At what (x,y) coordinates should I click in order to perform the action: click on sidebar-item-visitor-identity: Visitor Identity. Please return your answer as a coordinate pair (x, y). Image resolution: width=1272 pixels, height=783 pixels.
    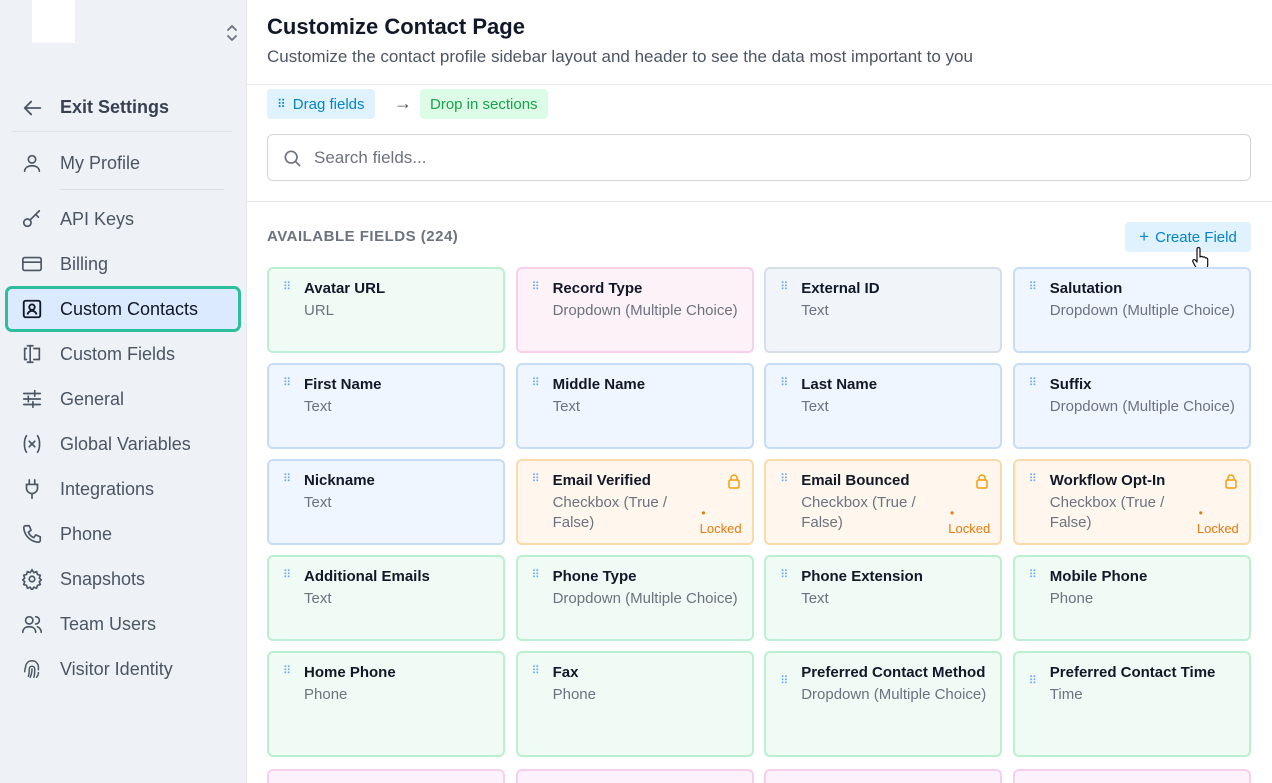
    Looking at the image, I should click on (124, 669).